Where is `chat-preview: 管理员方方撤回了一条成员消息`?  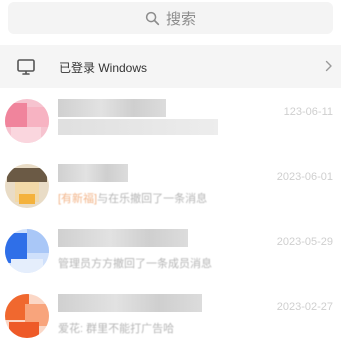
chat-preview: 管理员方方撤回了一条成员消息 is located at coordinates (135, 264).